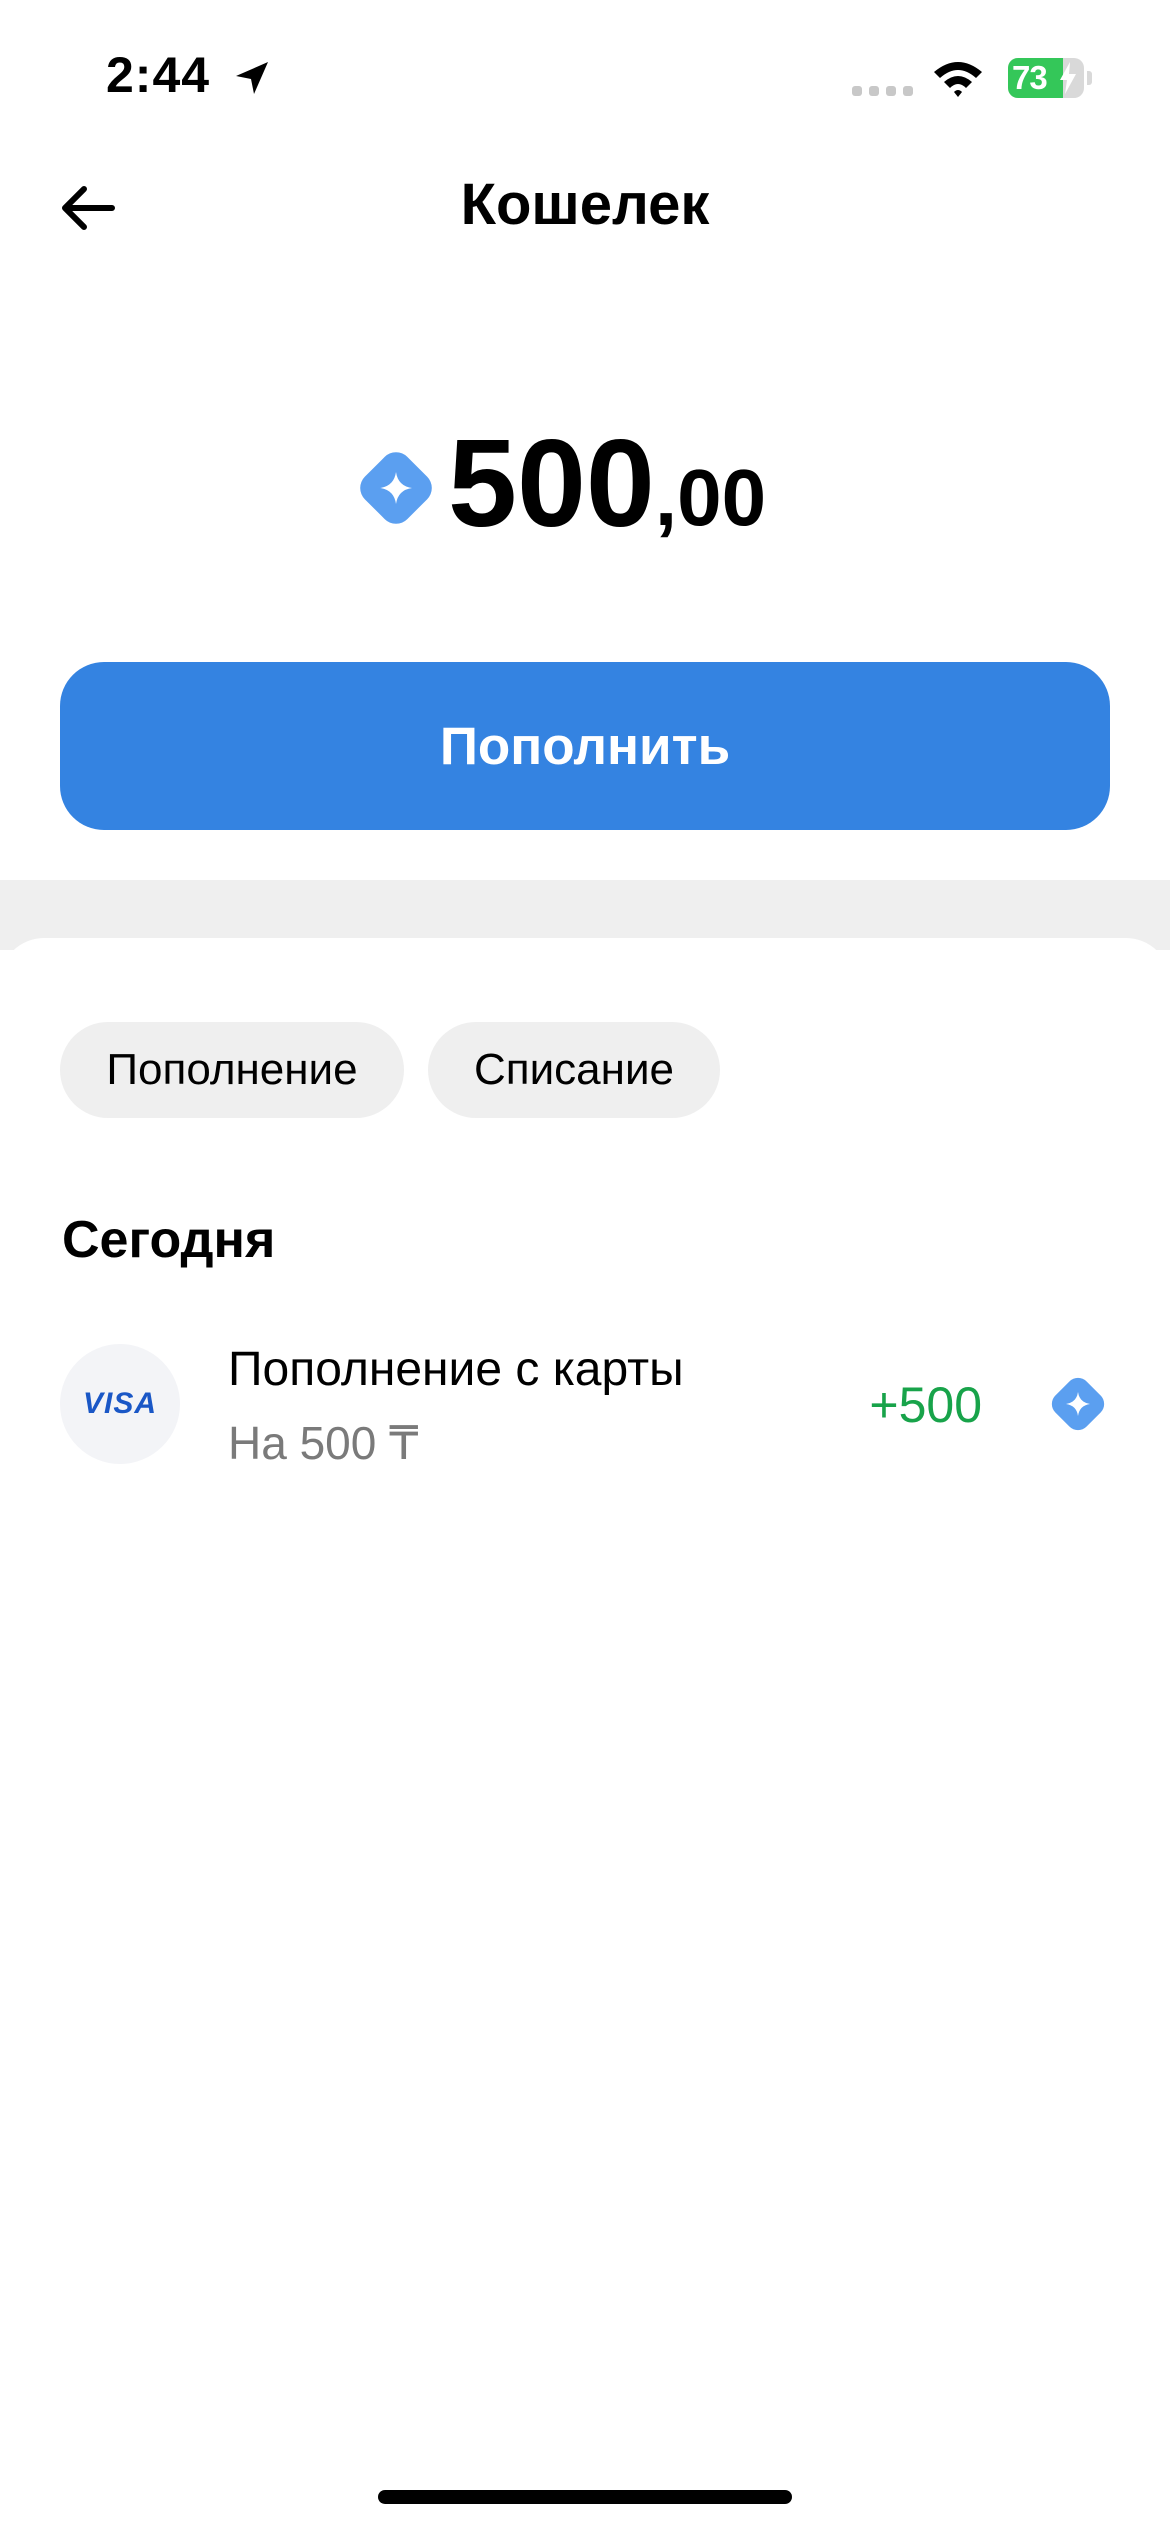 The image size is (1170, 2532). Describe the element at coordinates (585, 1405) in the screenshot. I see `transaction-row: VISA Пополнение с карты На 500 ₸ +500` at that location.